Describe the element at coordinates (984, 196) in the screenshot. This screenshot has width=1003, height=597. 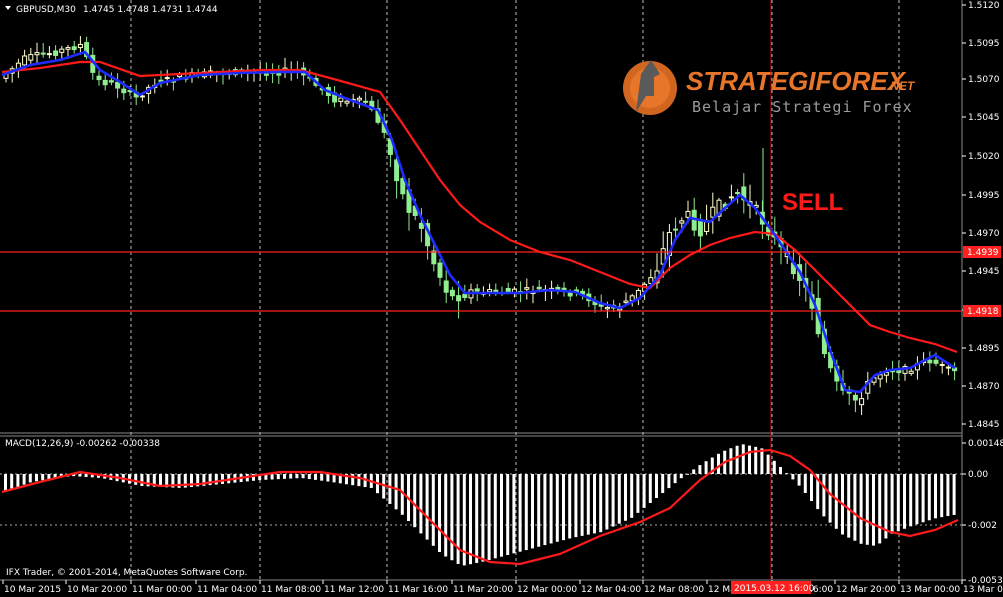
I see `price-axis-label: 1.4995` at that location.